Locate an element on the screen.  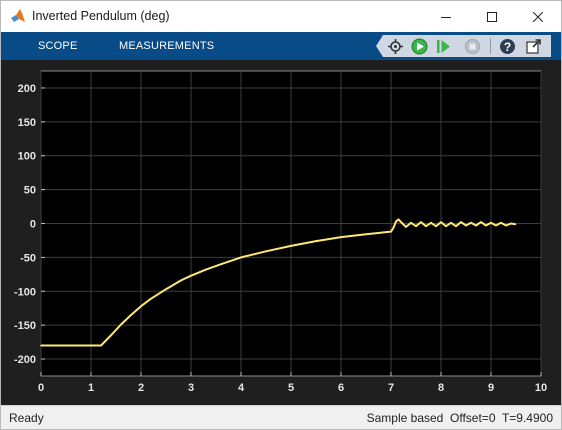
status-info: Sample based Offset=0 T=9.4900 is located at coordinates (460, 418).